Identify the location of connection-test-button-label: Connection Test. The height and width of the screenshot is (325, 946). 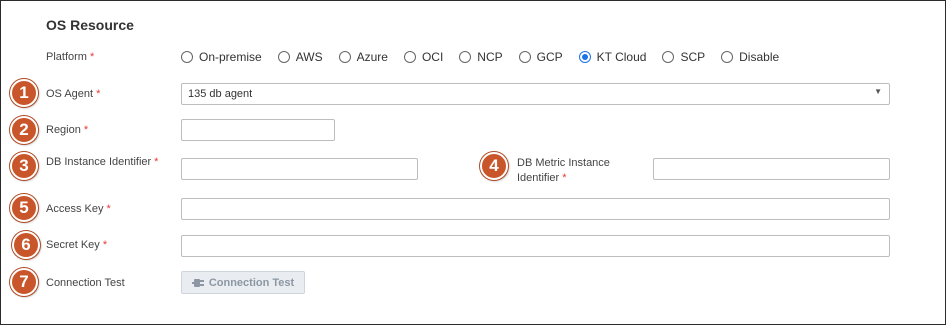
(251, 282).